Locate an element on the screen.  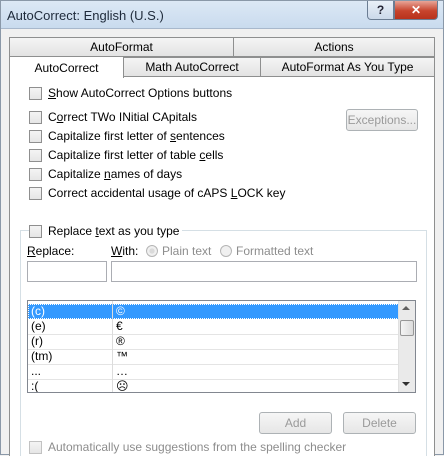
plain-text-radio: Plain text is located at coordinates (178, 251).